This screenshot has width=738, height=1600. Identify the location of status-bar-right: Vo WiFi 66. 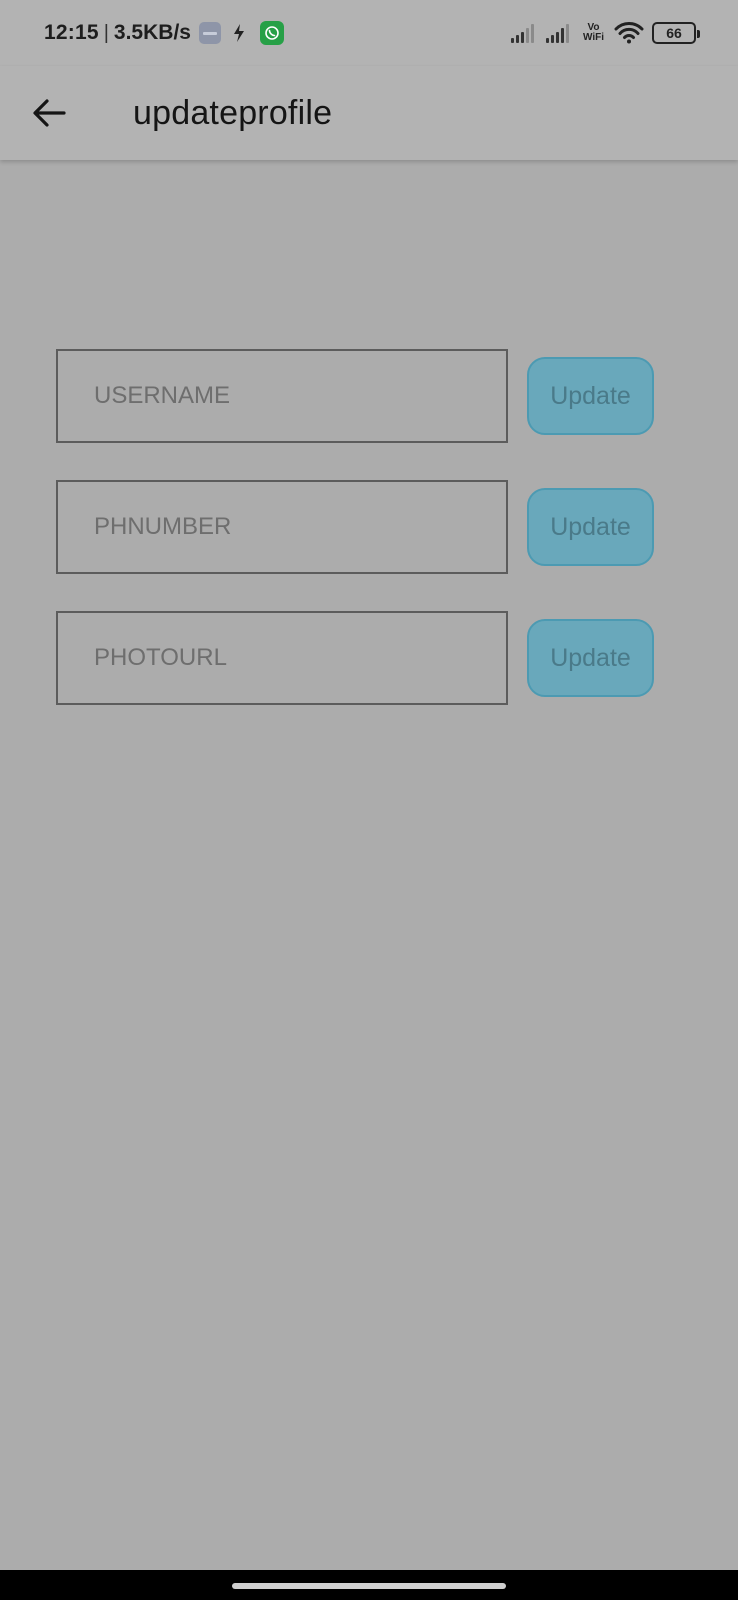
(600, 33).